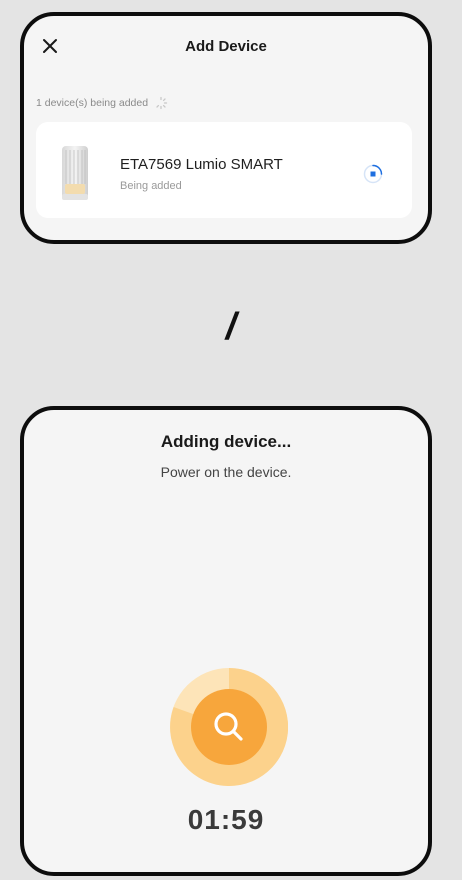 The image size is (462, 880). I want to click on adding-status-text: 1 device(s) being added, so click(92, 103).